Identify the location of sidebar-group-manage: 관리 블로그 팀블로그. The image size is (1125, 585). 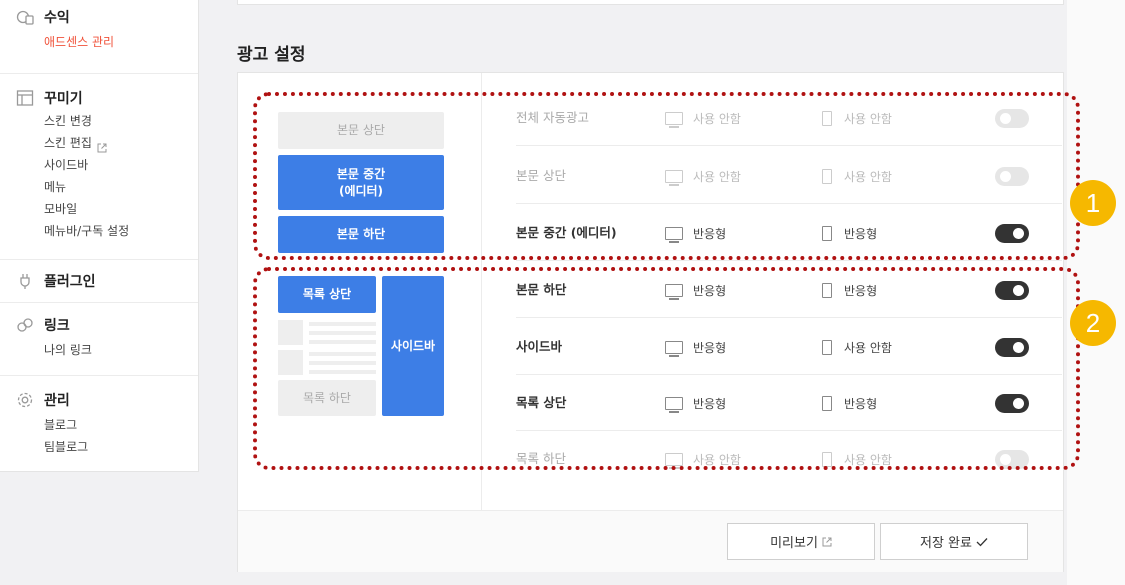
(99, 417).